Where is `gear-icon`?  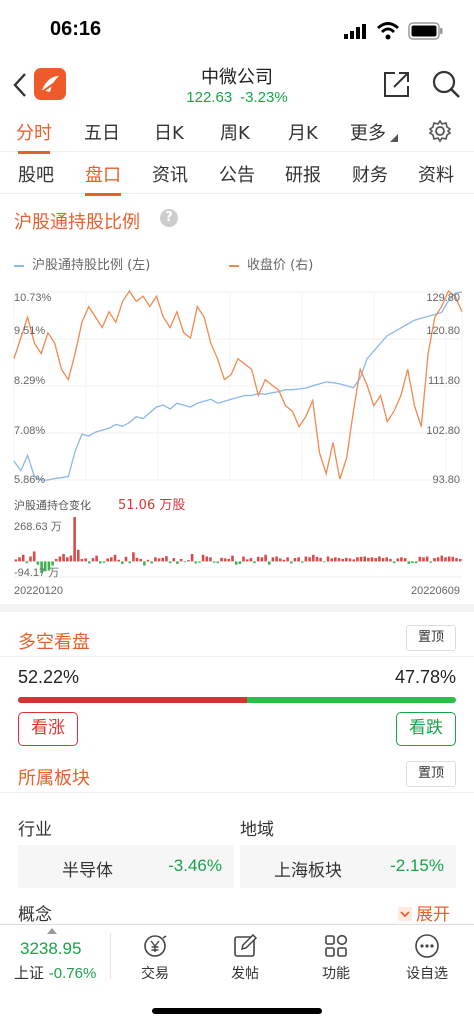 gear-icon is located at coordinates (440, 131).